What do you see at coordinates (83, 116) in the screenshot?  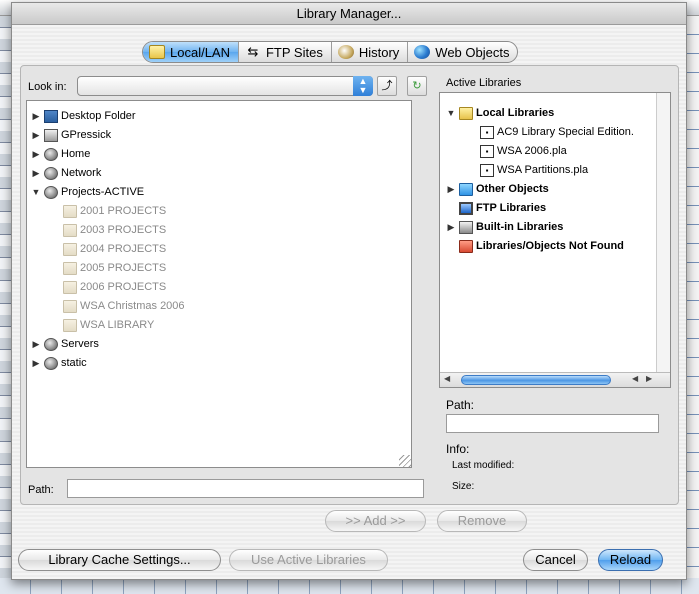 I see `tree-item-desktop-folder: ▶ Desktop Folder` at bounding box center [83, 116].